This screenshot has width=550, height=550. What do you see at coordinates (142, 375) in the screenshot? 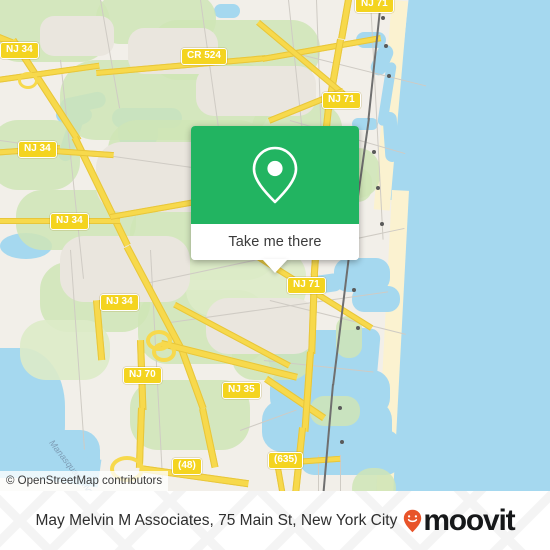
I see `road-shield: NJ 70` at bounding box center [142, 375].